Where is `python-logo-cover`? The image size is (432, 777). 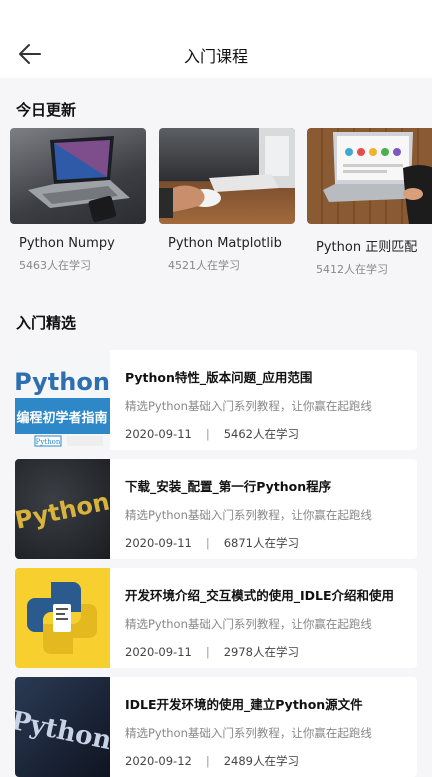
python-logo-cover is located at coordinates (62, 618).